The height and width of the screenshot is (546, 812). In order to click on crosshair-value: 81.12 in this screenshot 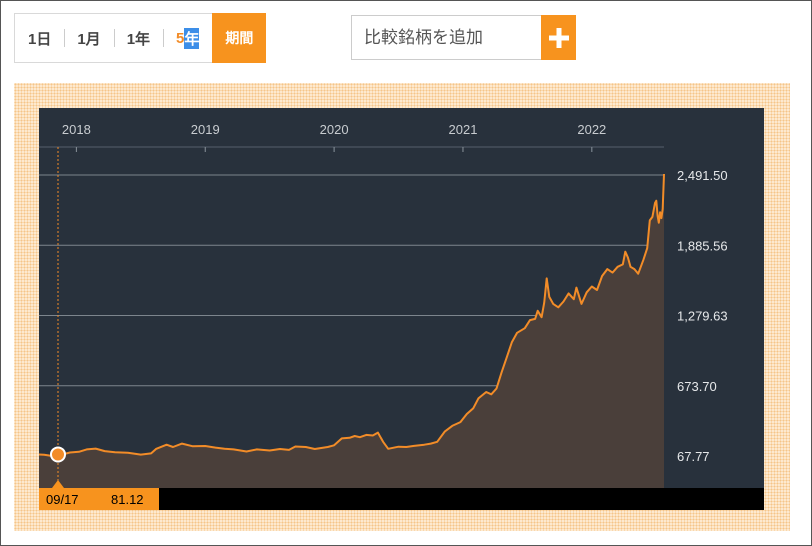, I will do `click(127, 499)`.